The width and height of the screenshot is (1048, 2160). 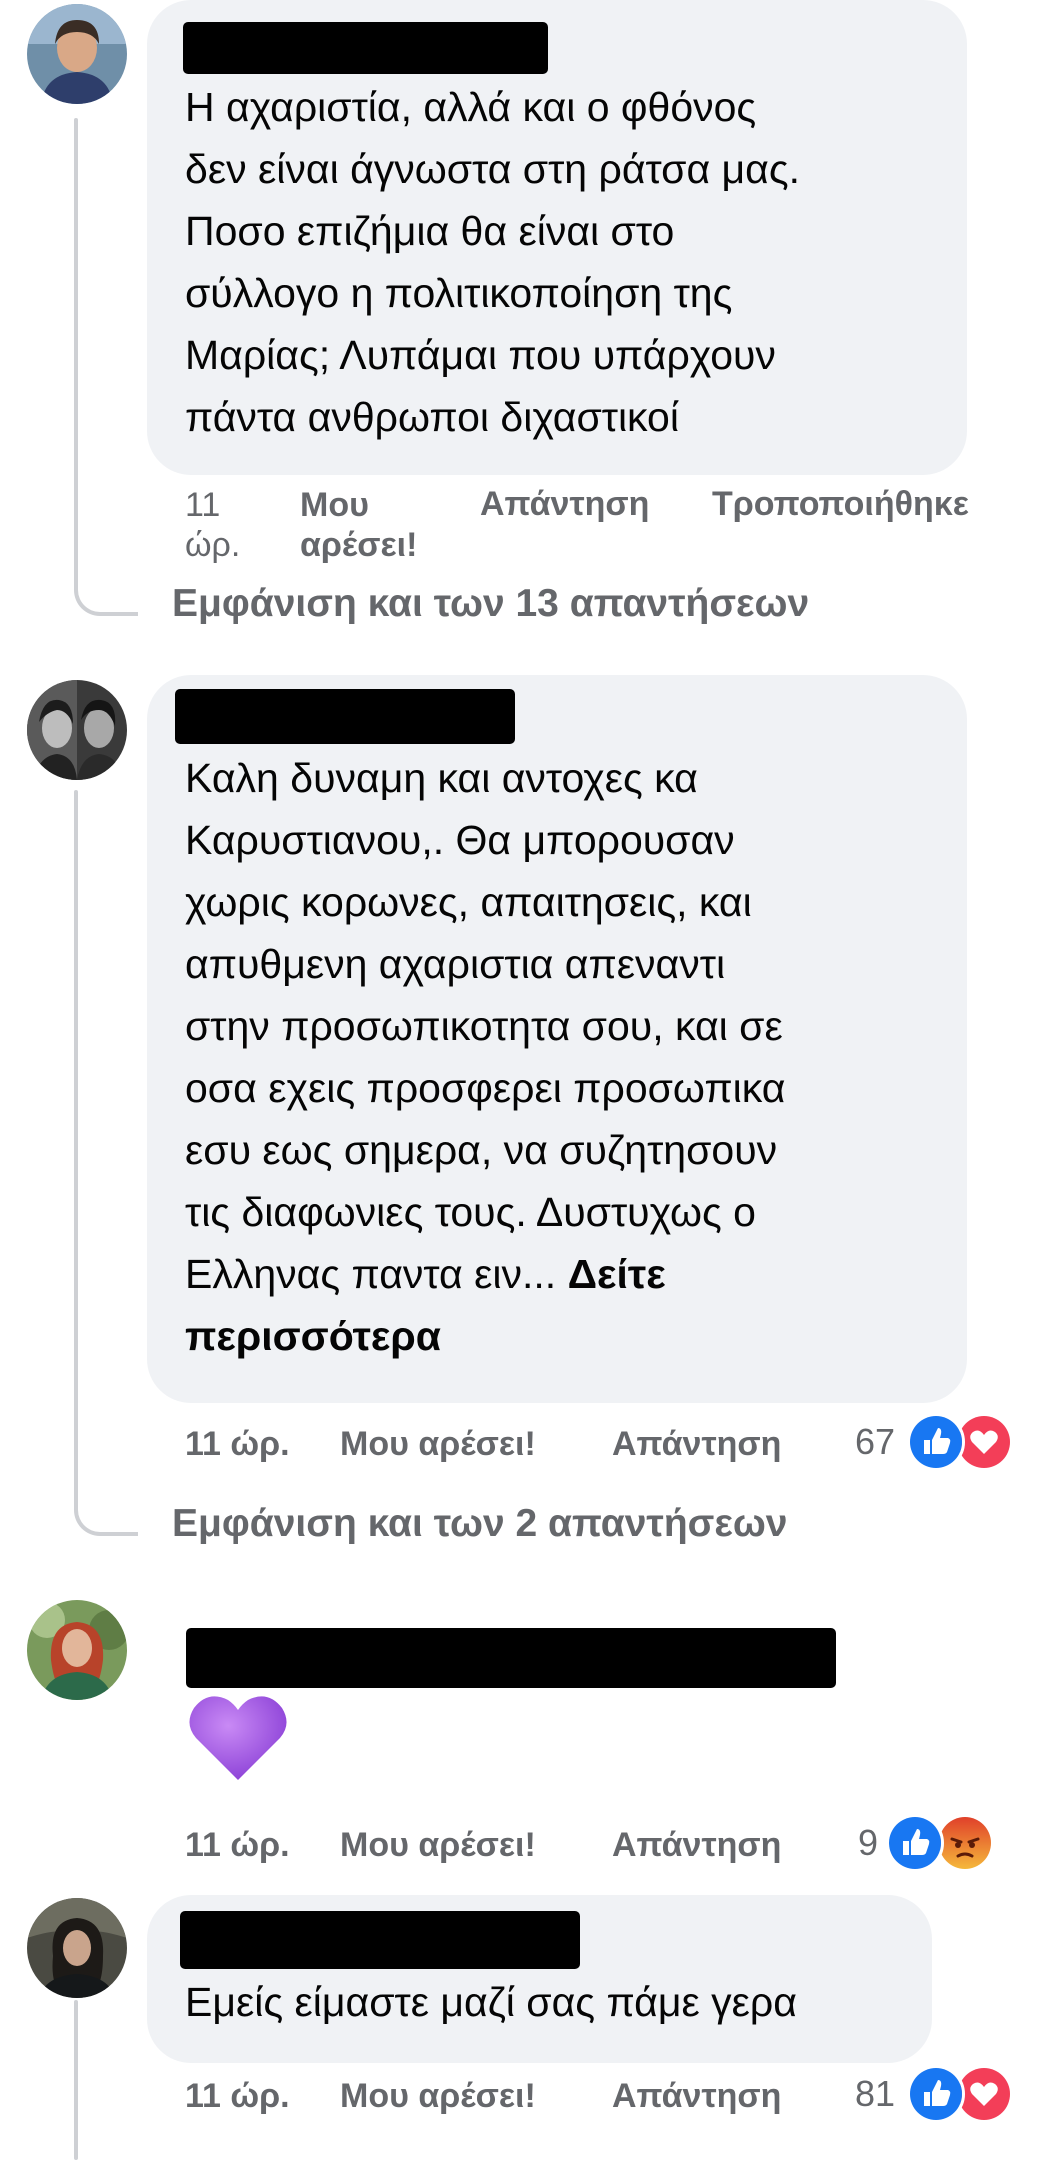 What do you see at coordinates (359, 545) in the screenshot?
I see `like-label-line2: αρέσει!` at bounding box center [359, 545].